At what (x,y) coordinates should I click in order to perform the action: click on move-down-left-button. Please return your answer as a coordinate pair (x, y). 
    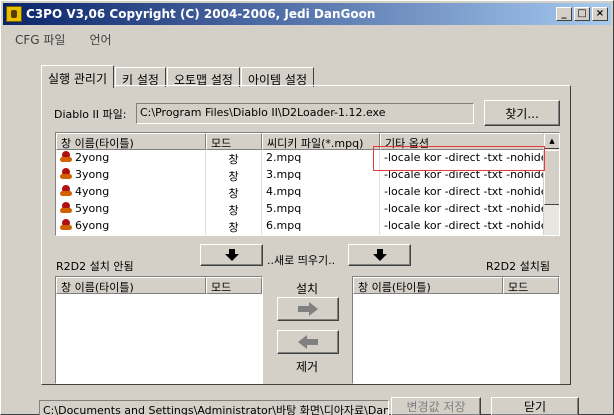
    Looking at the image, I should click on (231, 255).